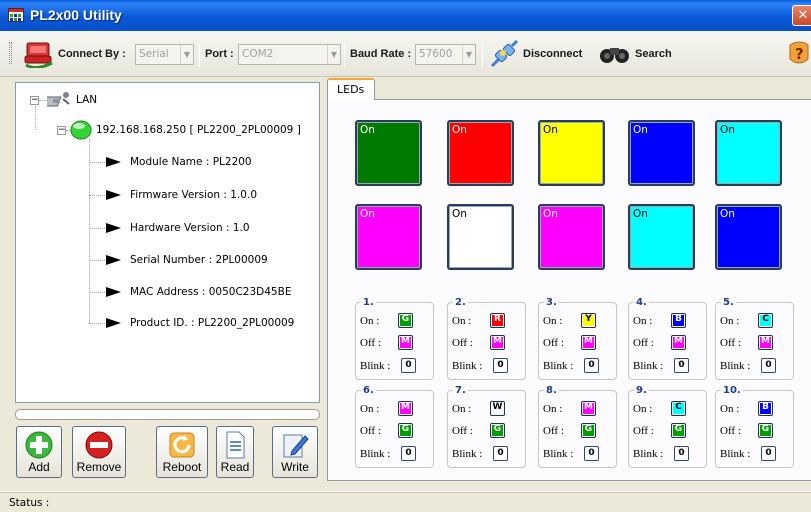 The image size is (811, 512). Describe the element at coordinates (86, 100) in the screenshot. I see `tree-root-label: LAN` at that location.